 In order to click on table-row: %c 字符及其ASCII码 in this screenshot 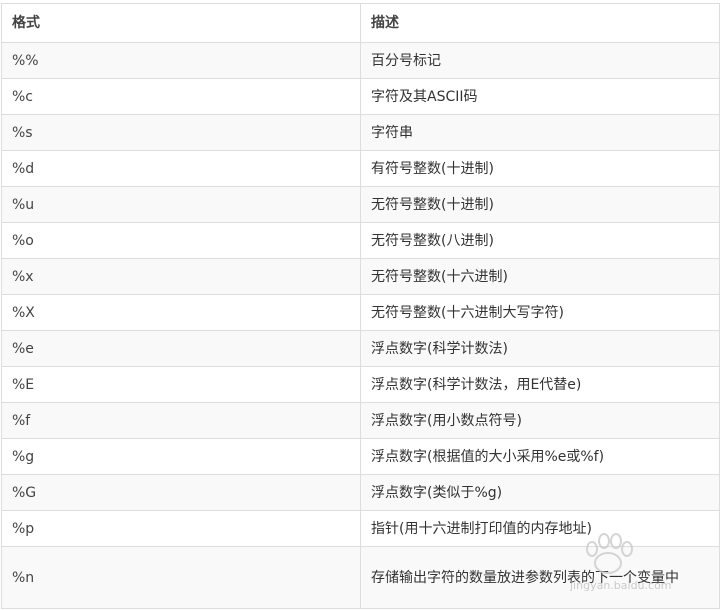, I will do `click(360, 96)`.